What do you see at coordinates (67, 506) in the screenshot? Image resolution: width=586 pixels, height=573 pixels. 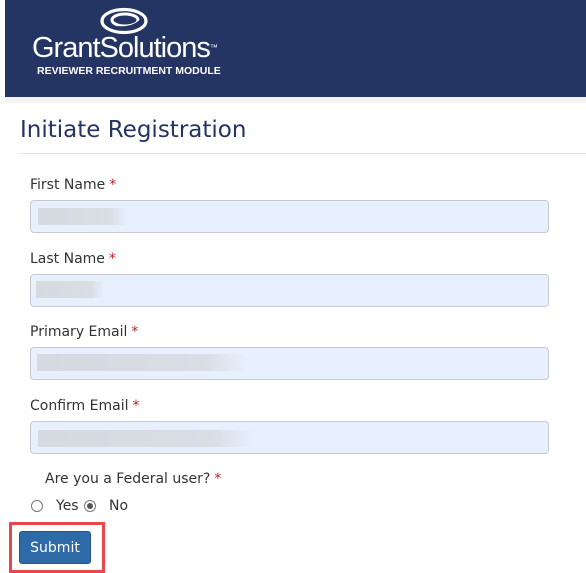 I see `federal-yes-label: Yes` at bounding box center [67, 506].